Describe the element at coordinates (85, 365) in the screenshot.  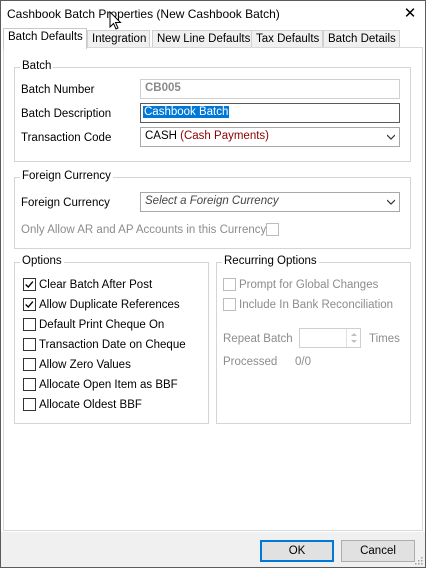
I see `allow-zero-values-label: Allow Zero Values` at that location.